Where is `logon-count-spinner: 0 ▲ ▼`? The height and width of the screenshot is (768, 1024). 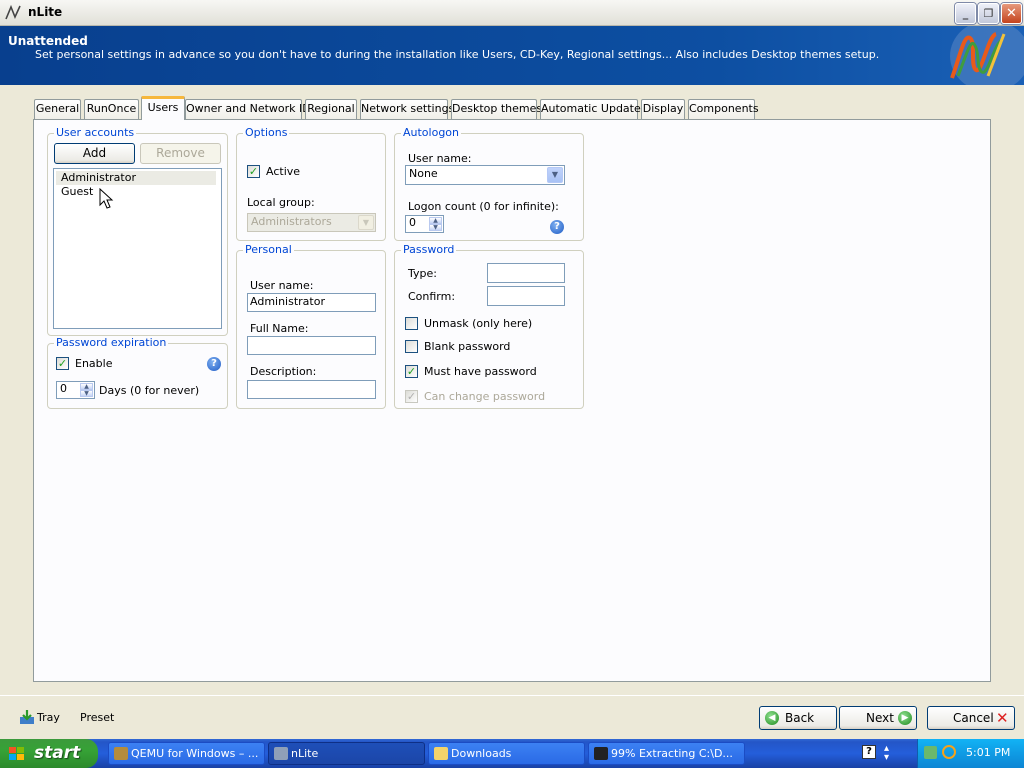 logon-count-spinner: 0 ▲ ▼ is located at coordinates (424, 224).